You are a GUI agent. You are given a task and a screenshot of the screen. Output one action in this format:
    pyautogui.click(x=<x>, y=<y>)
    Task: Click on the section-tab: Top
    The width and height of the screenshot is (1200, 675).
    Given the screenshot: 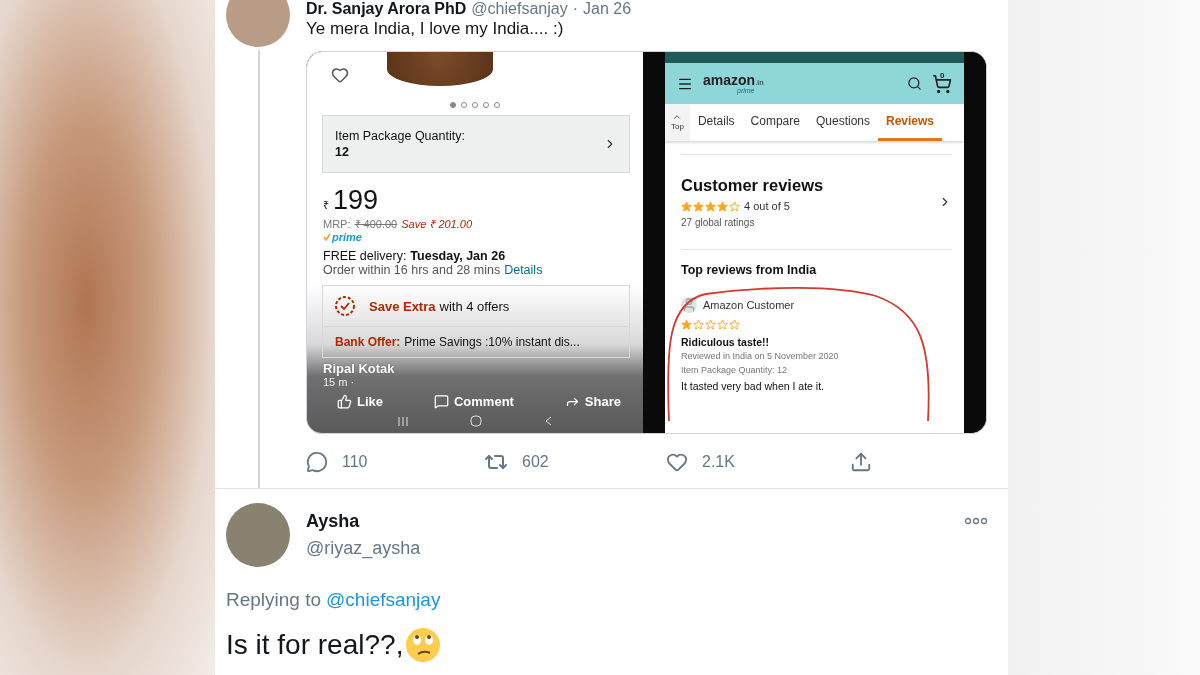 What is the action you would take?
    pyautogui.click(x=677, y=122)
    